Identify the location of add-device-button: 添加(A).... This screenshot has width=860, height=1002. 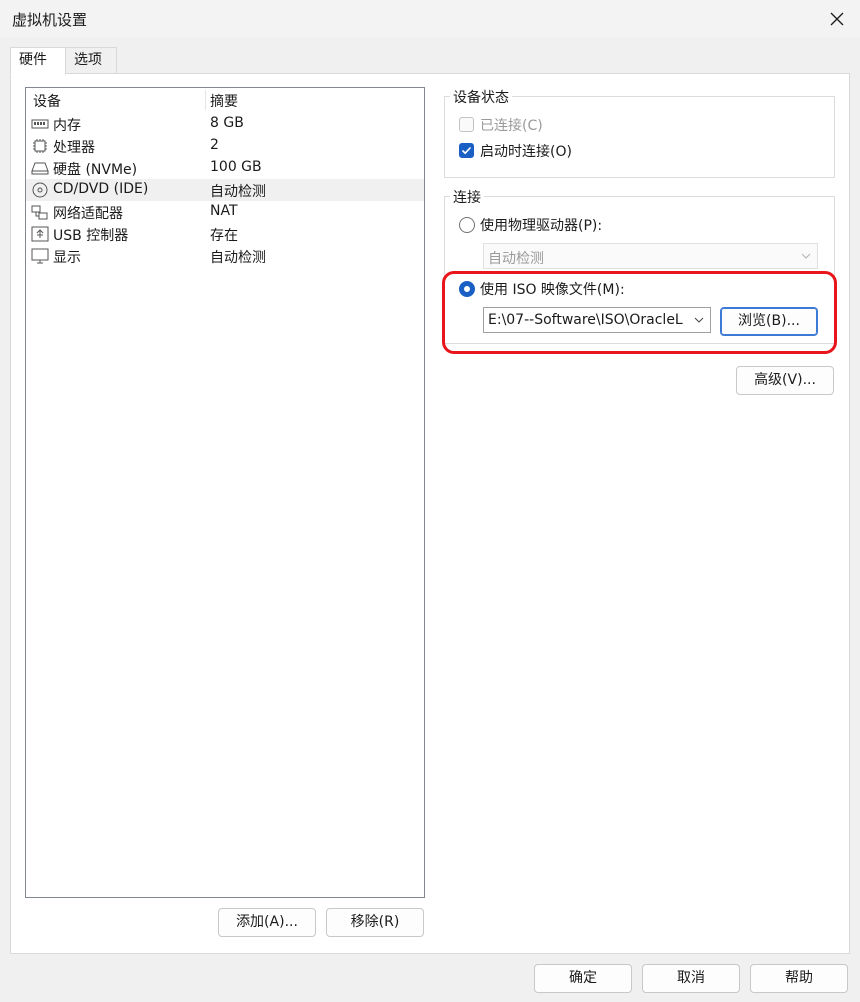
(267, 922).